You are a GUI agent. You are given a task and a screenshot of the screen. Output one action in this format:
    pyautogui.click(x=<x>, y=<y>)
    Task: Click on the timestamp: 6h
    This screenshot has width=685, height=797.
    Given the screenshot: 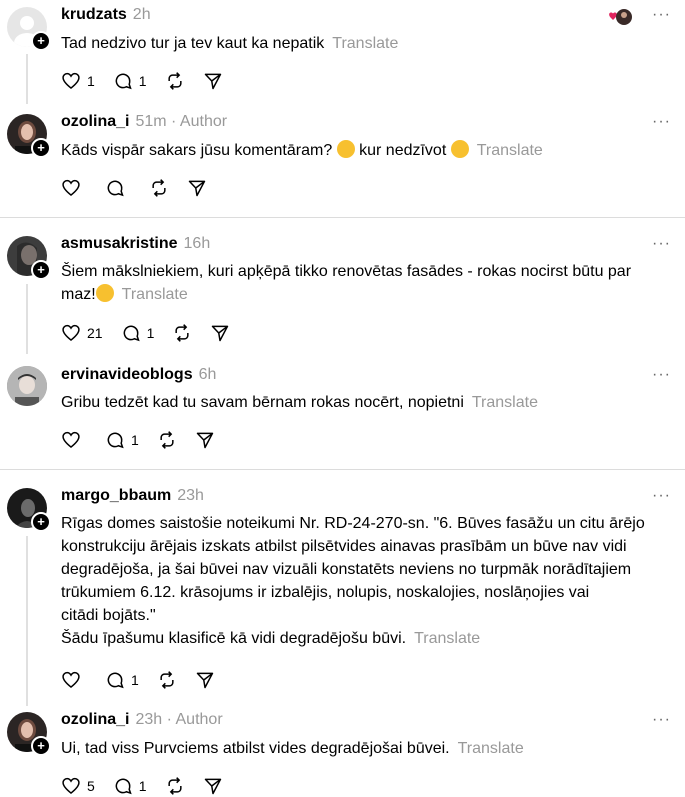 What is the action you would take?
    pyautogui.click(x=207, y=374)
    